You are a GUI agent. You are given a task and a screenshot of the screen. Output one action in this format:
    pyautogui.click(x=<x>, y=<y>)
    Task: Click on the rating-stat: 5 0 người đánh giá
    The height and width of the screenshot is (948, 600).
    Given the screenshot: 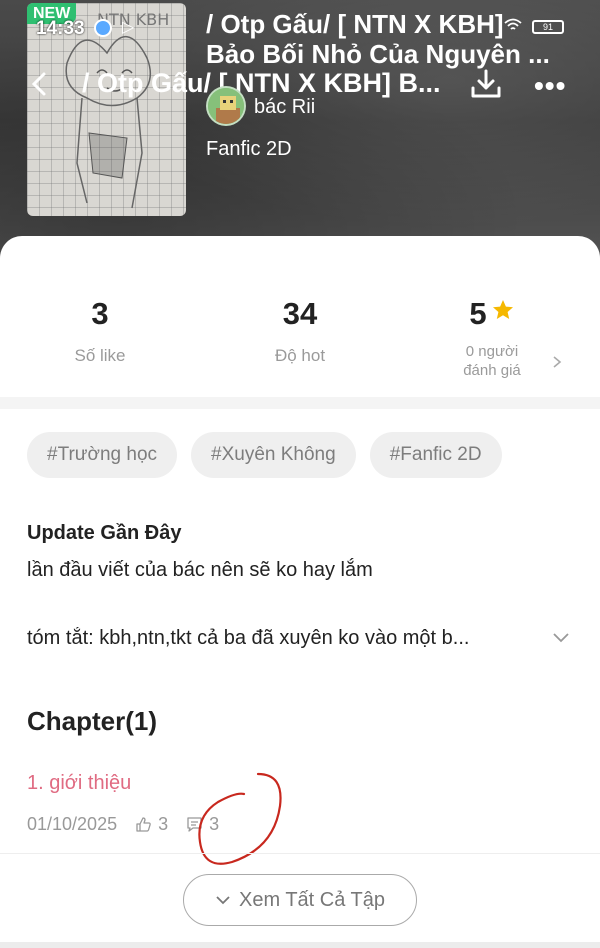 What is the action you would take?
    pyautogui.click(x=492, y=338)
    